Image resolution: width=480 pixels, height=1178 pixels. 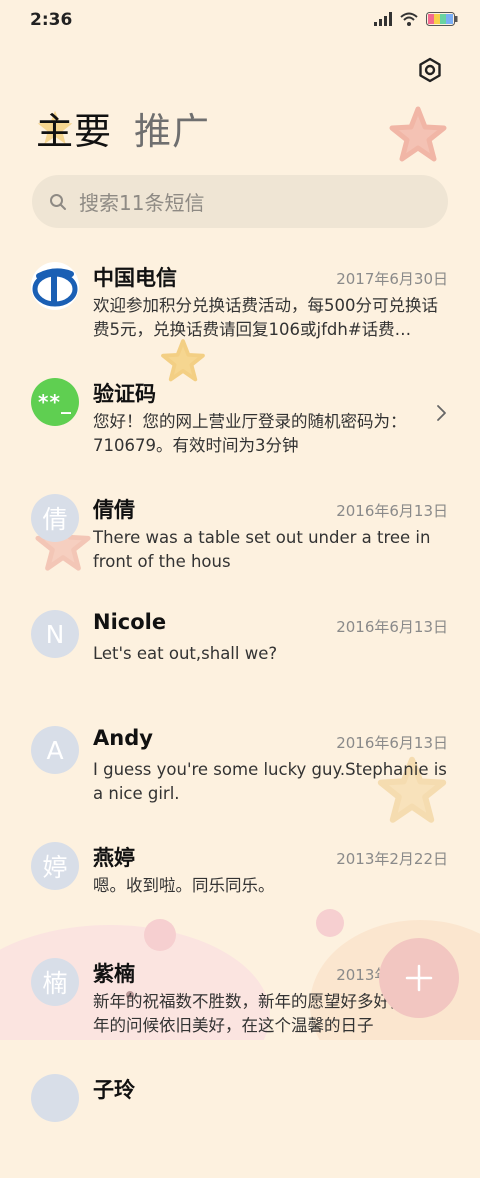 I want to click on wifi-icon, so click(x=409, y=19).